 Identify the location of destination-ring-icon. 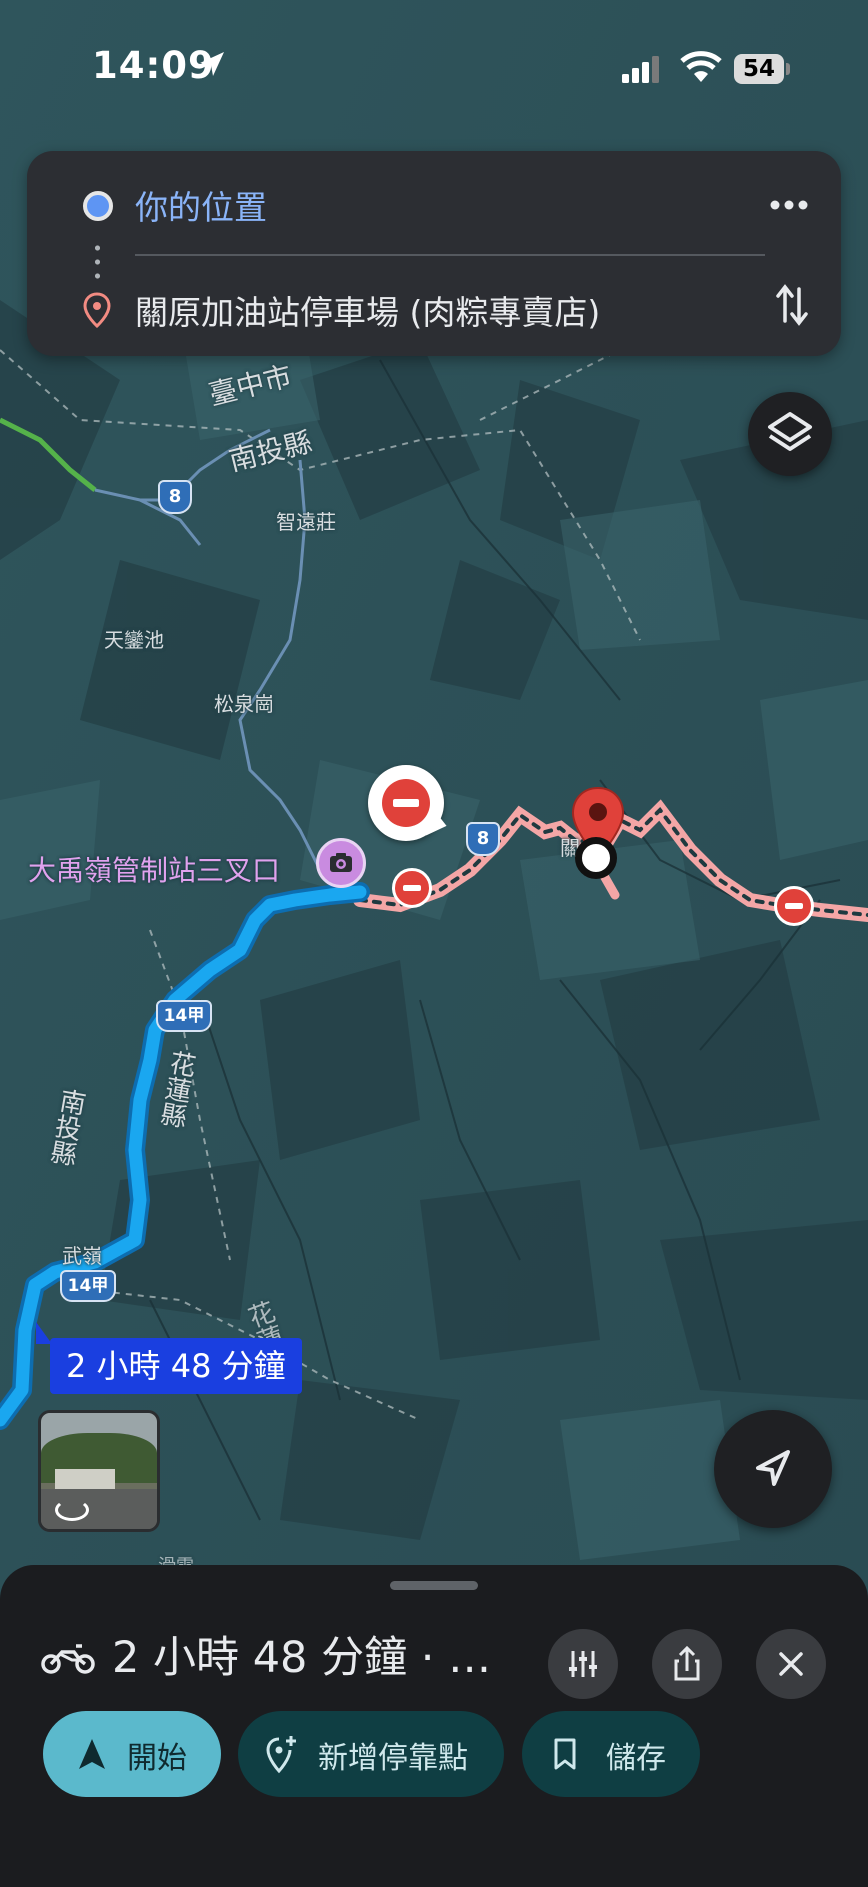
(596, 858).